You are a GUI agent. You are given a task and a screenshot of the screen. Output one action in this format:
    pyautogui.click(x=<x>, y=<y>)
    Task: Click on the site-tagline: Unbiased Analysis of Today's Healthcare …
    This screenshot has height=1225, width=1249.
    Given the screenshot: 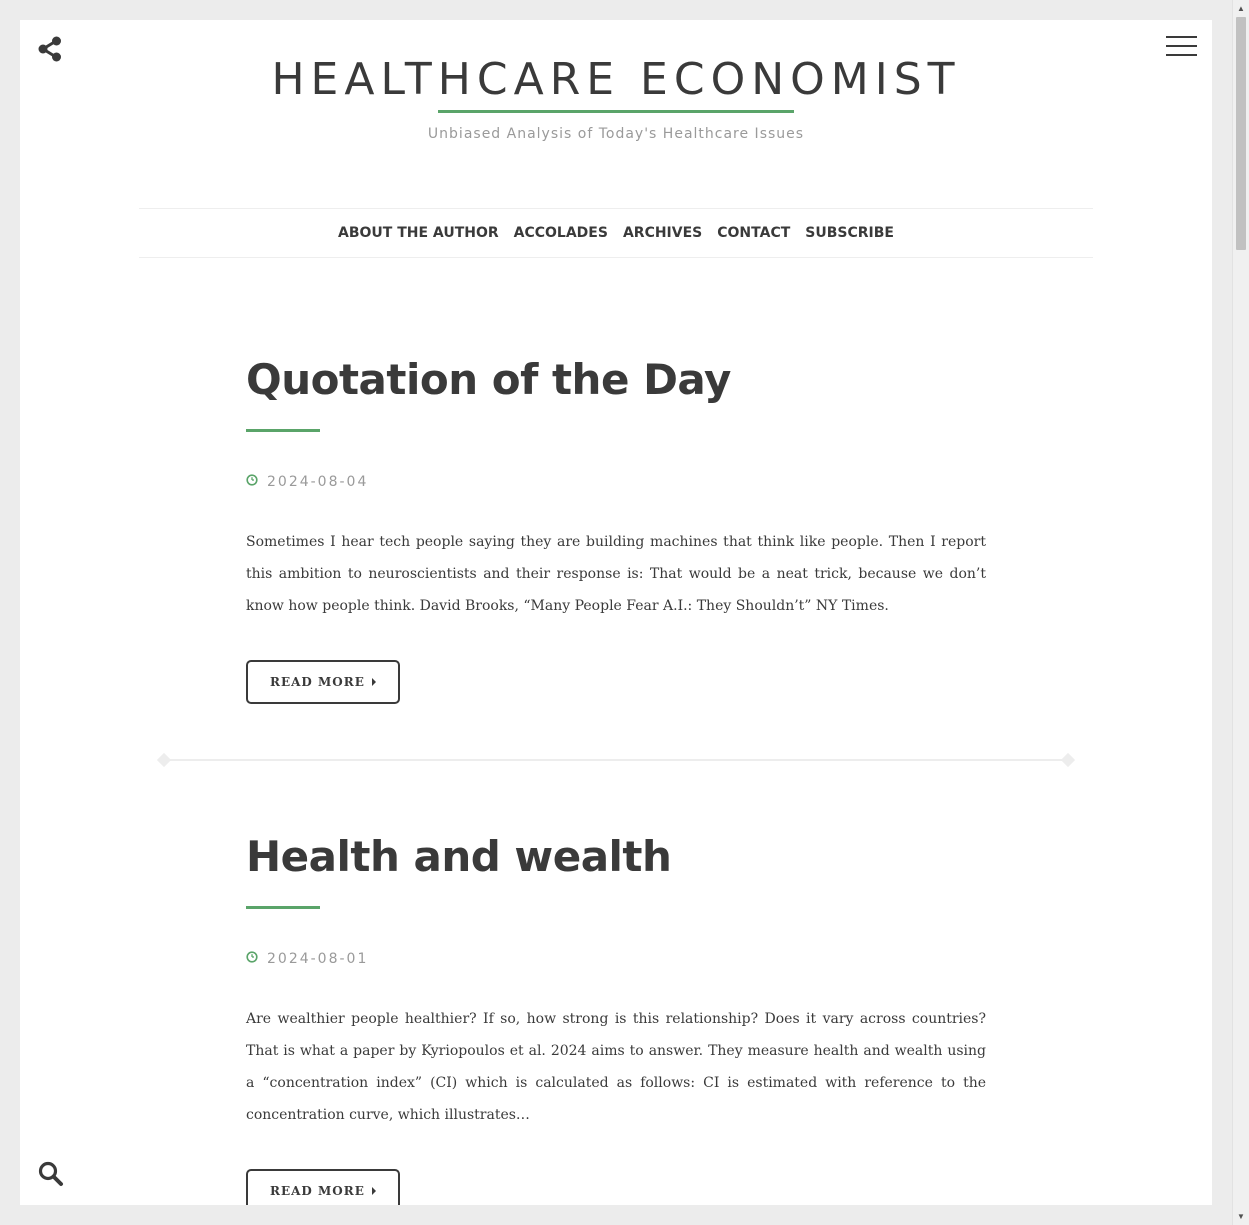 What is the action you would take?
    pyautogui.click(x=616, y=134)
    